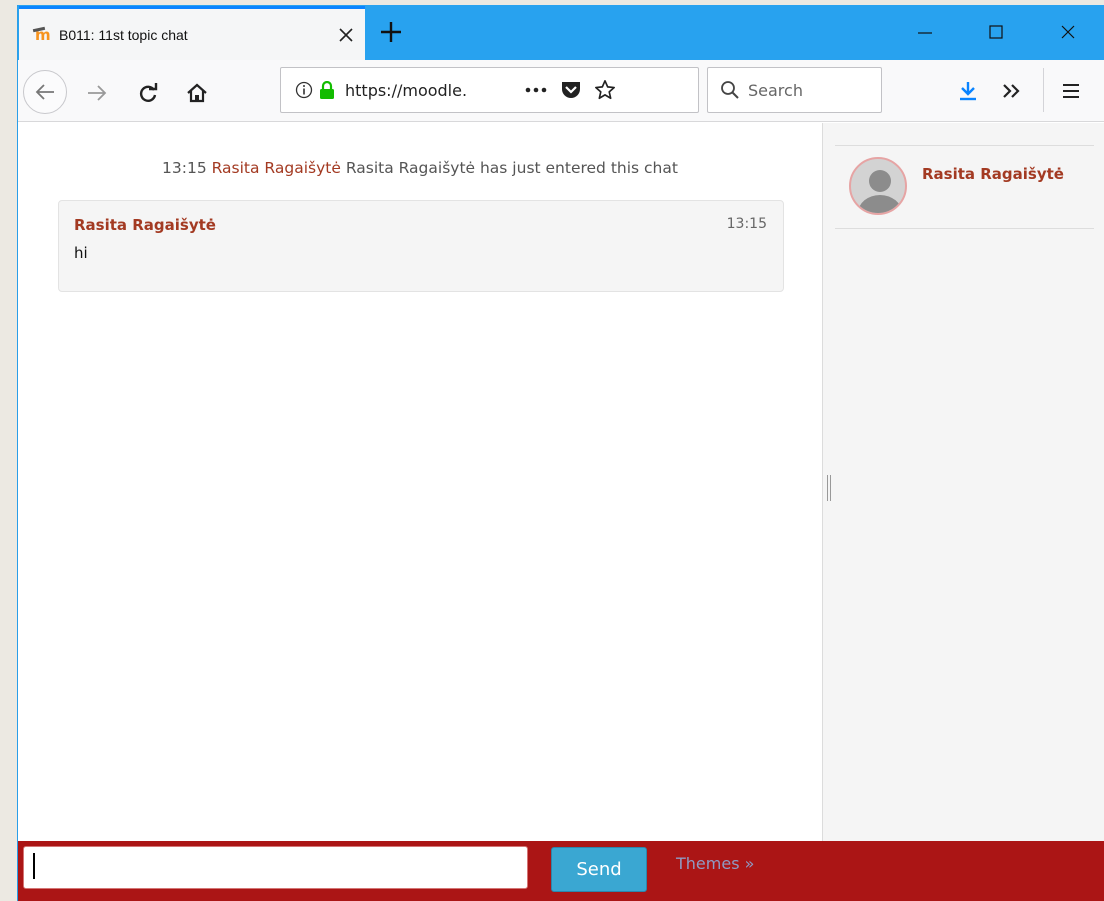  I want to click on url-text: https://moodle., so click(427, 90).